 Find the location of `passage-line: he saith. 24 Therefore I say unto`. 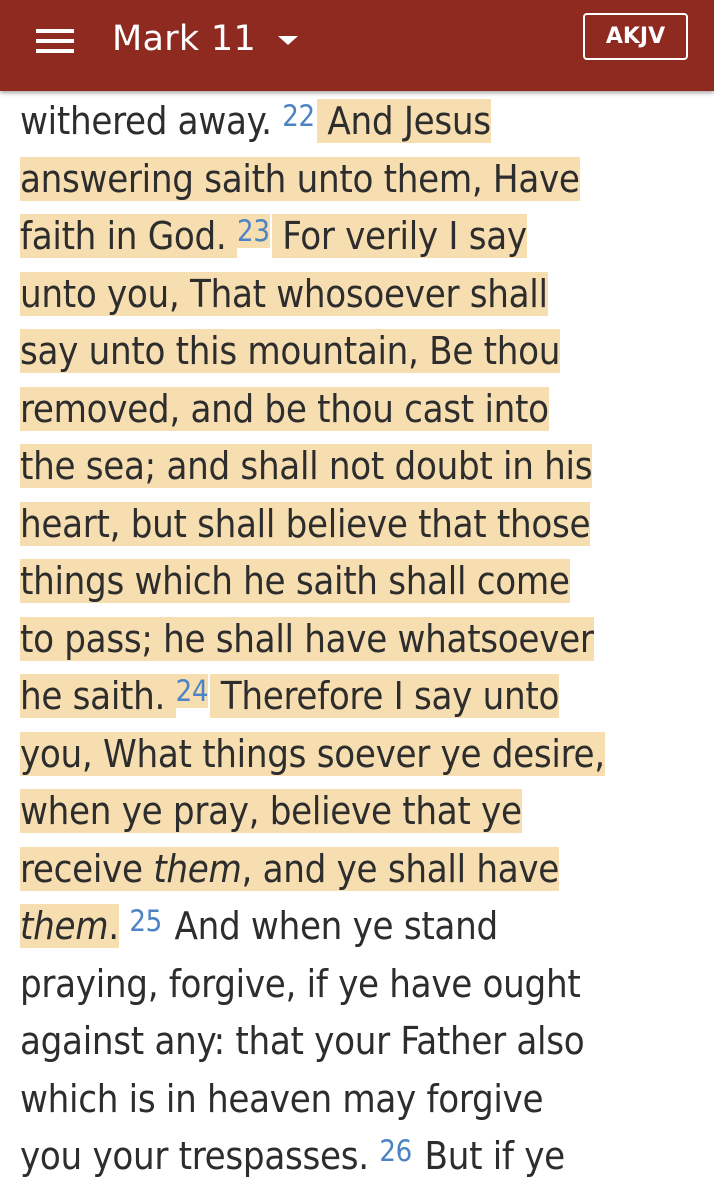

passage-line: he saith. 24 Therefore I say unto is located at coordinates (358, 697).